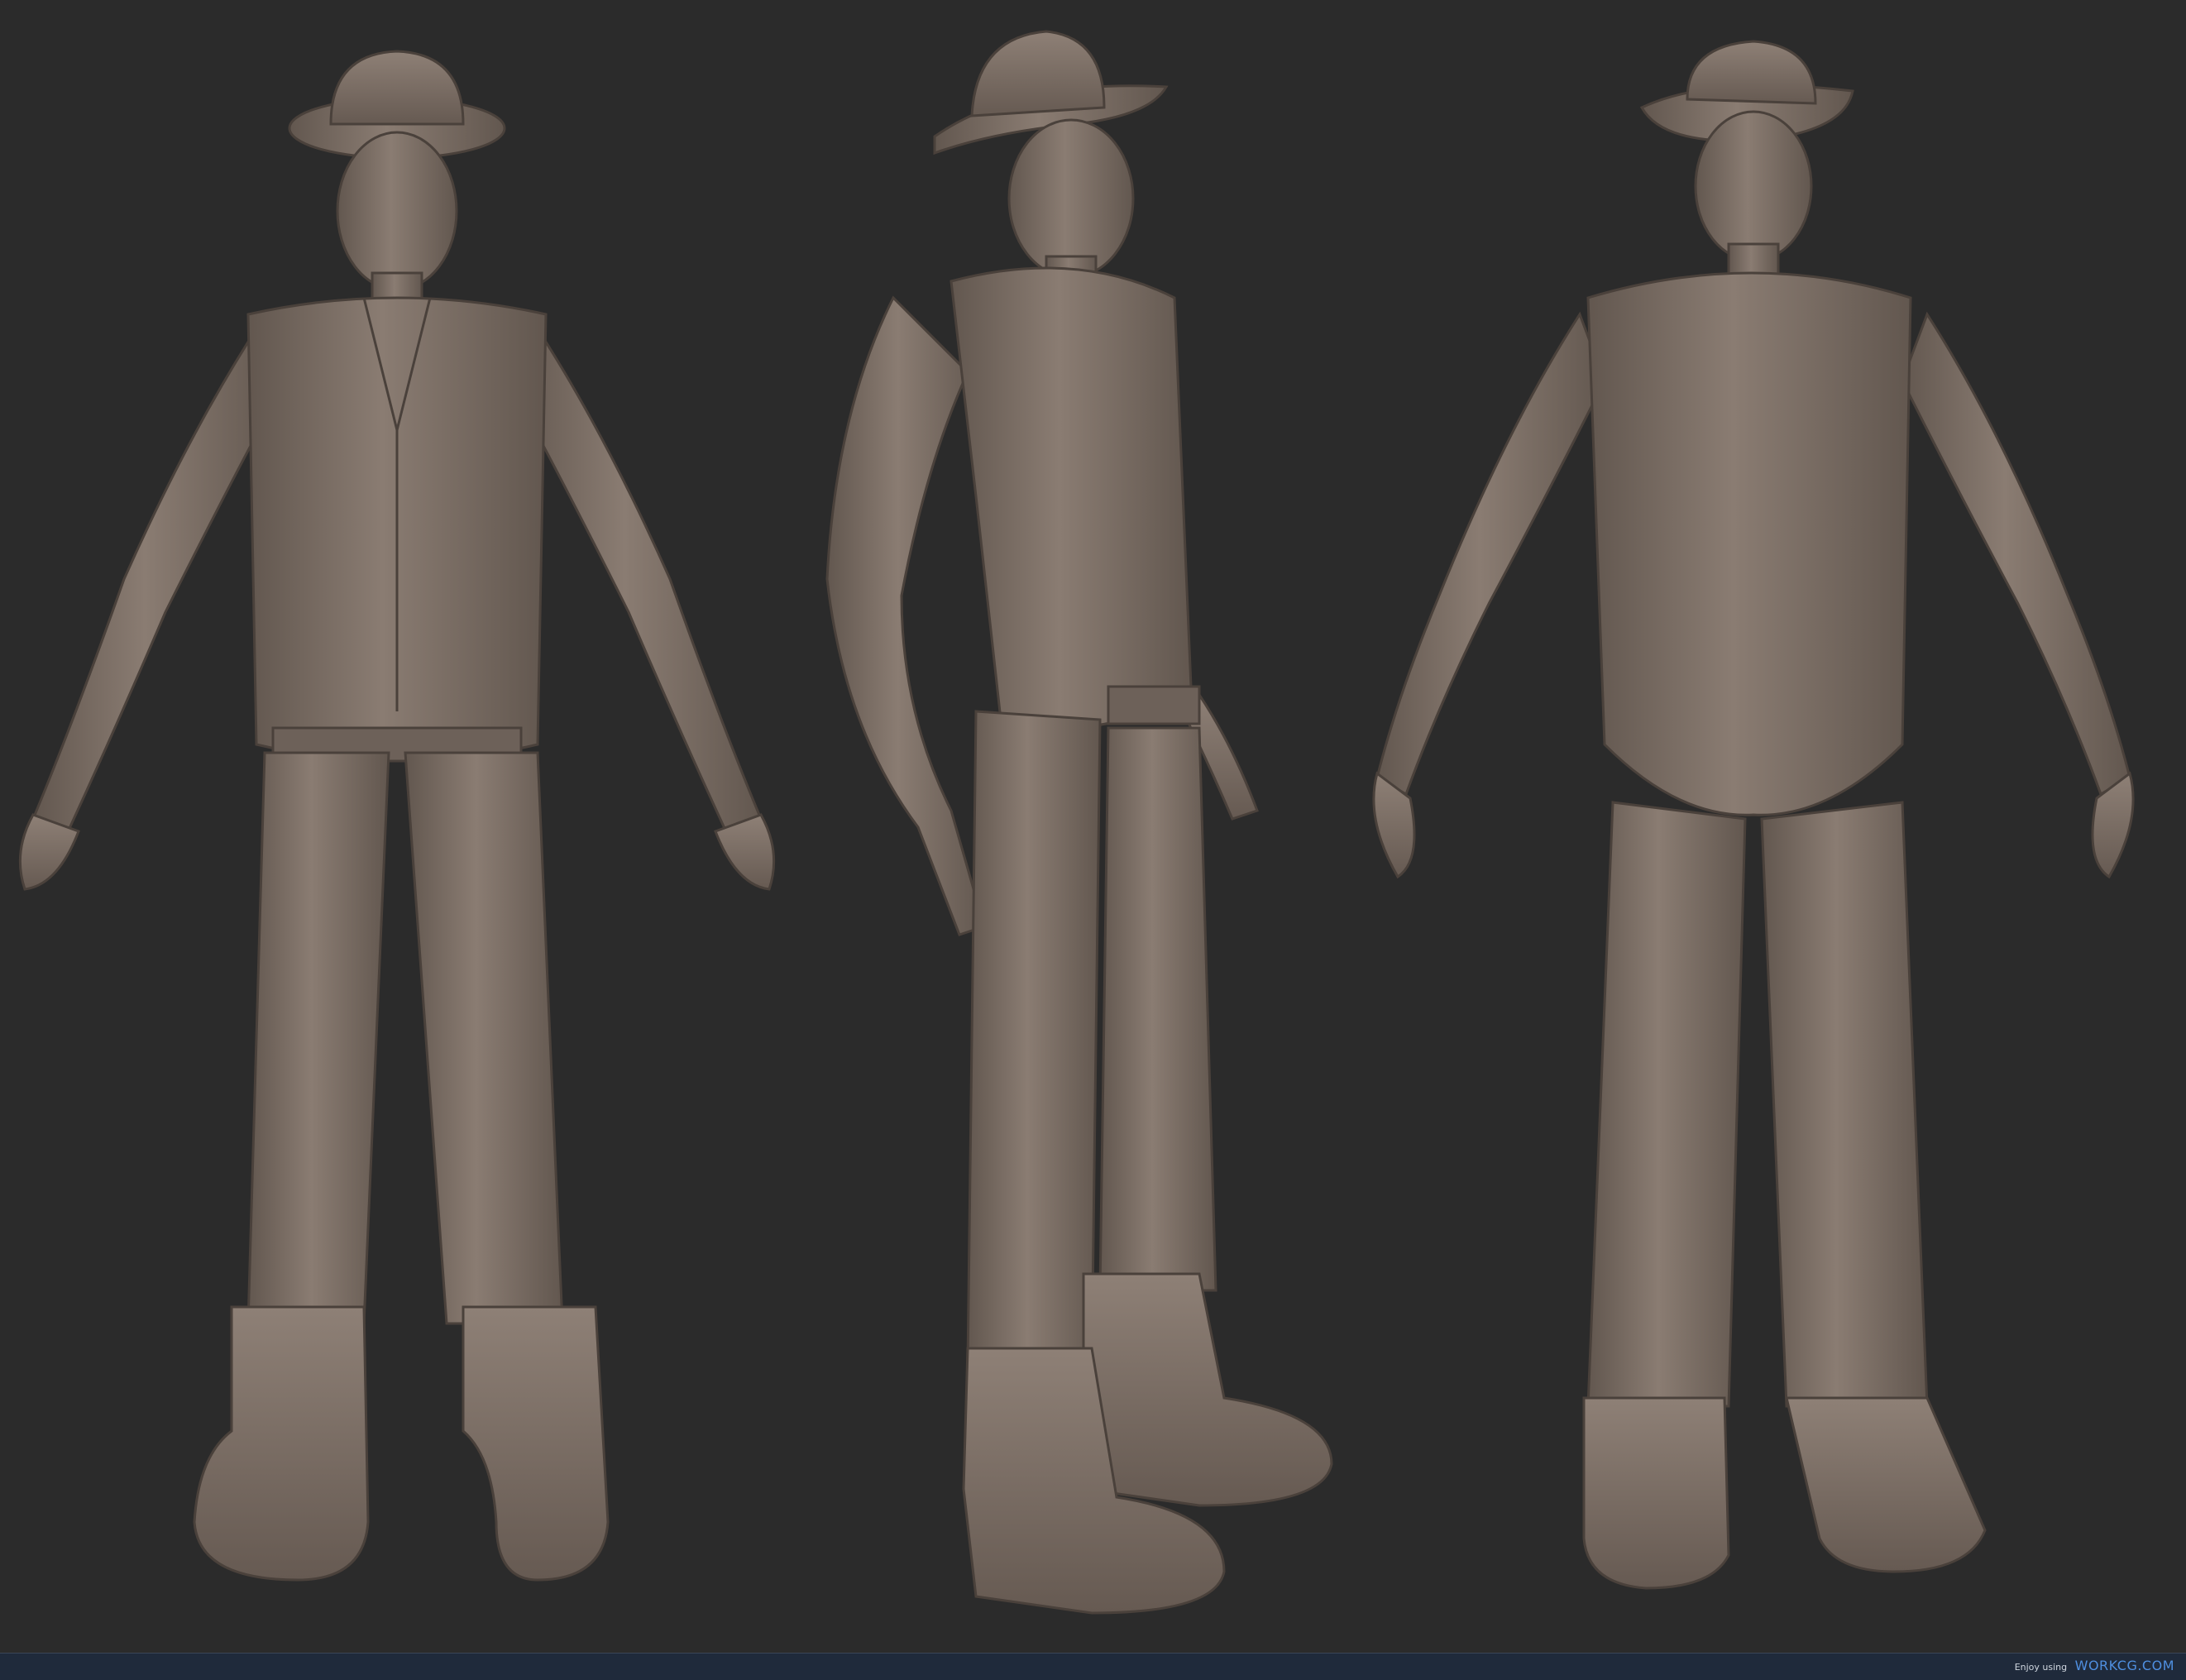 This screenshot has width=2186, height=1680. I want to click on back-right-leg, so click(1844, 1104).